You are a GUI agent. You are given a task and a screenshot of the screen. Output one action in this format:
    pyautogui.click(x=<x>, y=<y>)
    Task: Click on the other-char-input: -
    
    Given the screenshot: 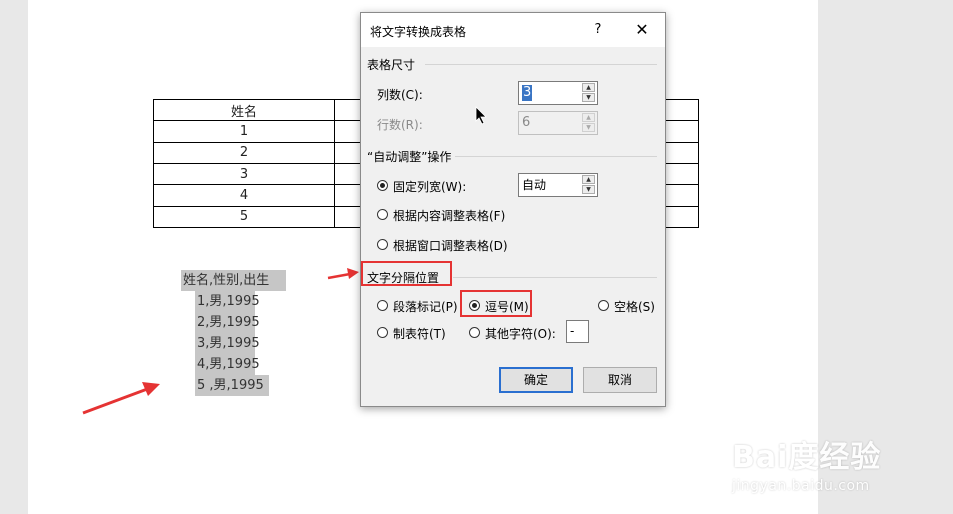 What is the action you would take?
    pyautogui.click(x=577, y=331)
    